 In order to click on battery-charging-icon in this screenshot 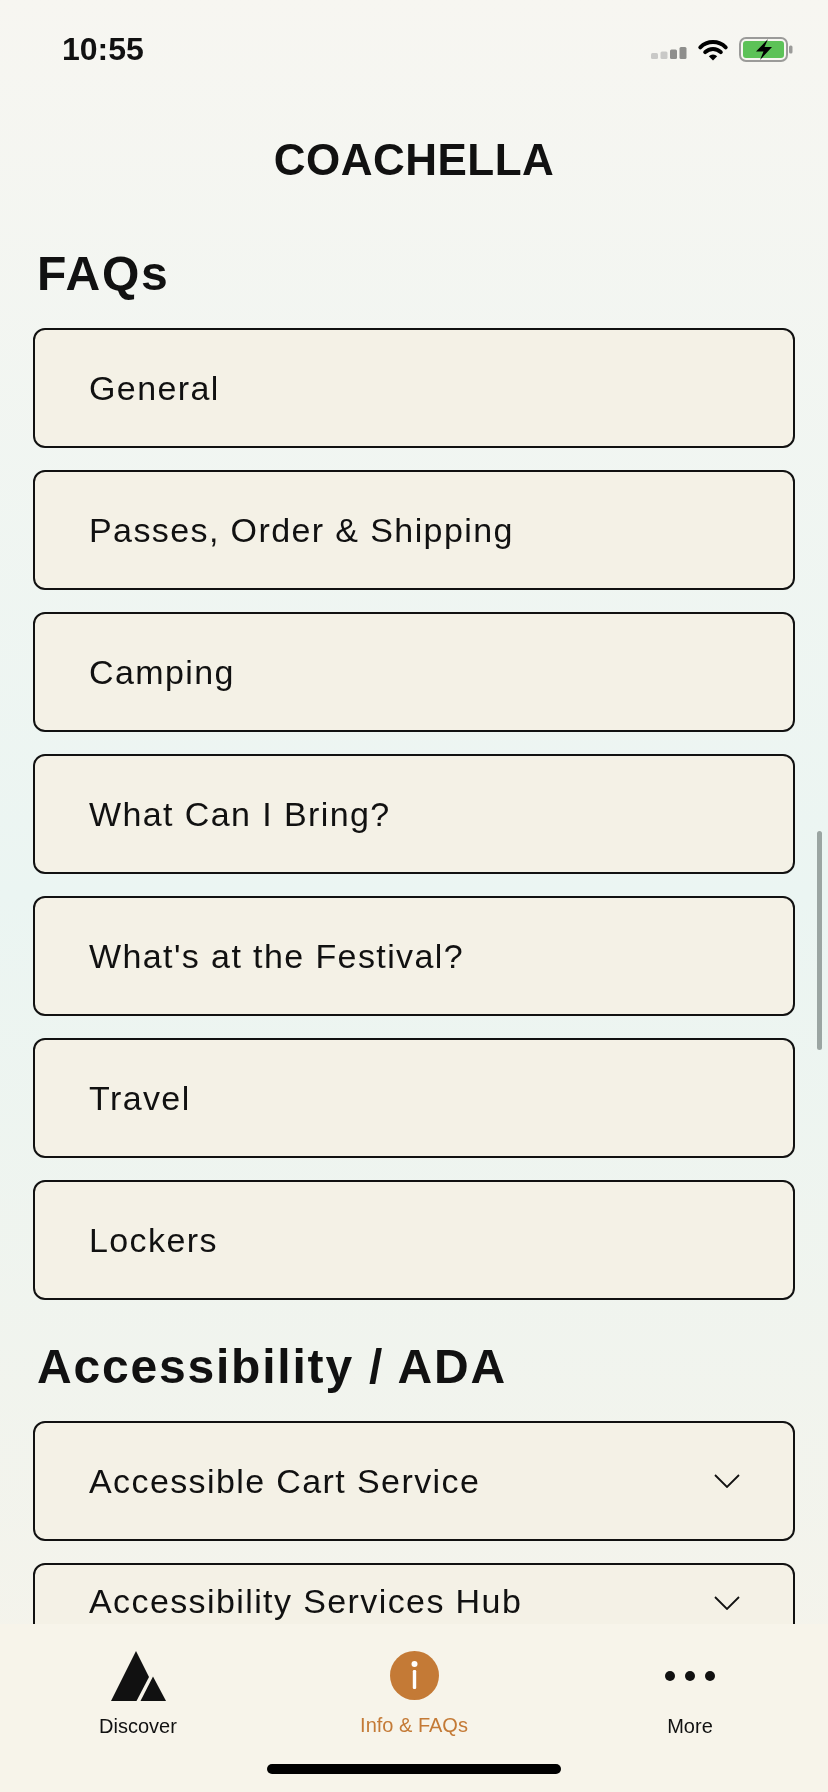, I will do `click(766, 49)`.